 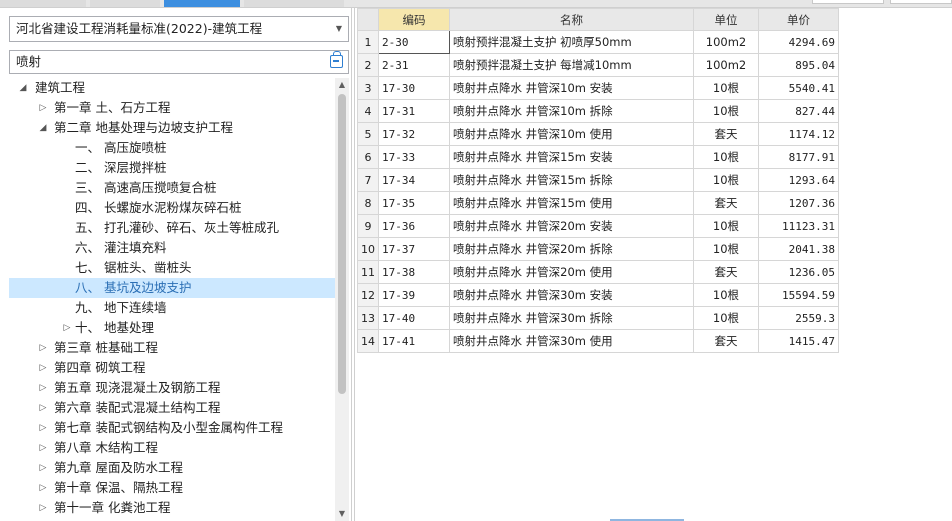 What do you see at coordinates (798, 318) in the screenshot?
I see `cell-price: 2559.3` at bounding box center [798, 318].